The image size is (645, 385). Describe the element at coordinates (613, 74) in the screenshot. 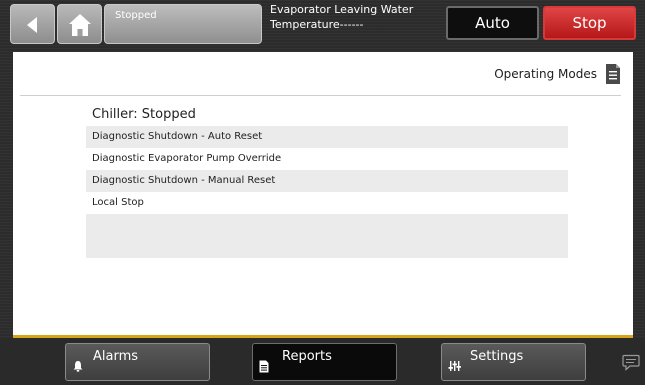

I see `document-icon` at that location.